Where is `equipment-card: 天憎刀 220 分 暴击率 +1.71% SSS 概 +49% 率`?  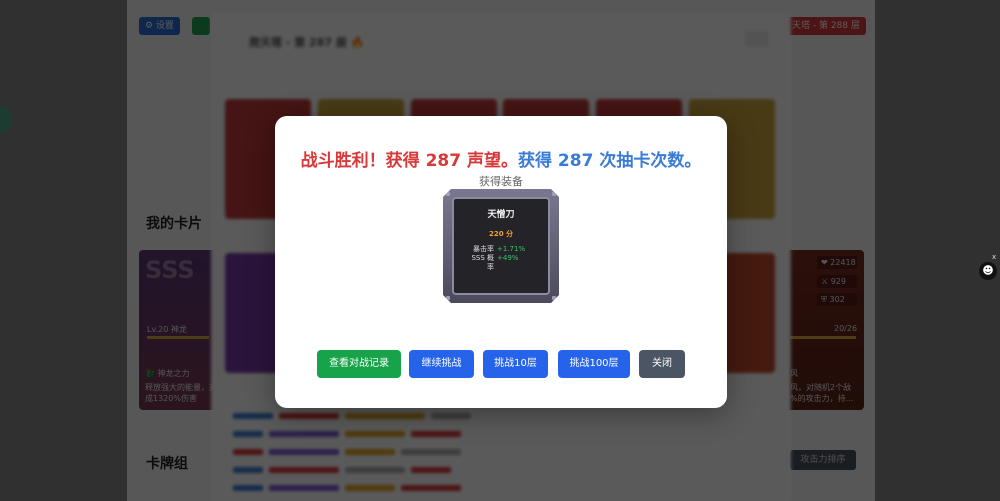 equipment-card: 天憎刀 220 分 暴击率 +1.71% SSS 概 +49% 率 is located at coordinates (501, 246).